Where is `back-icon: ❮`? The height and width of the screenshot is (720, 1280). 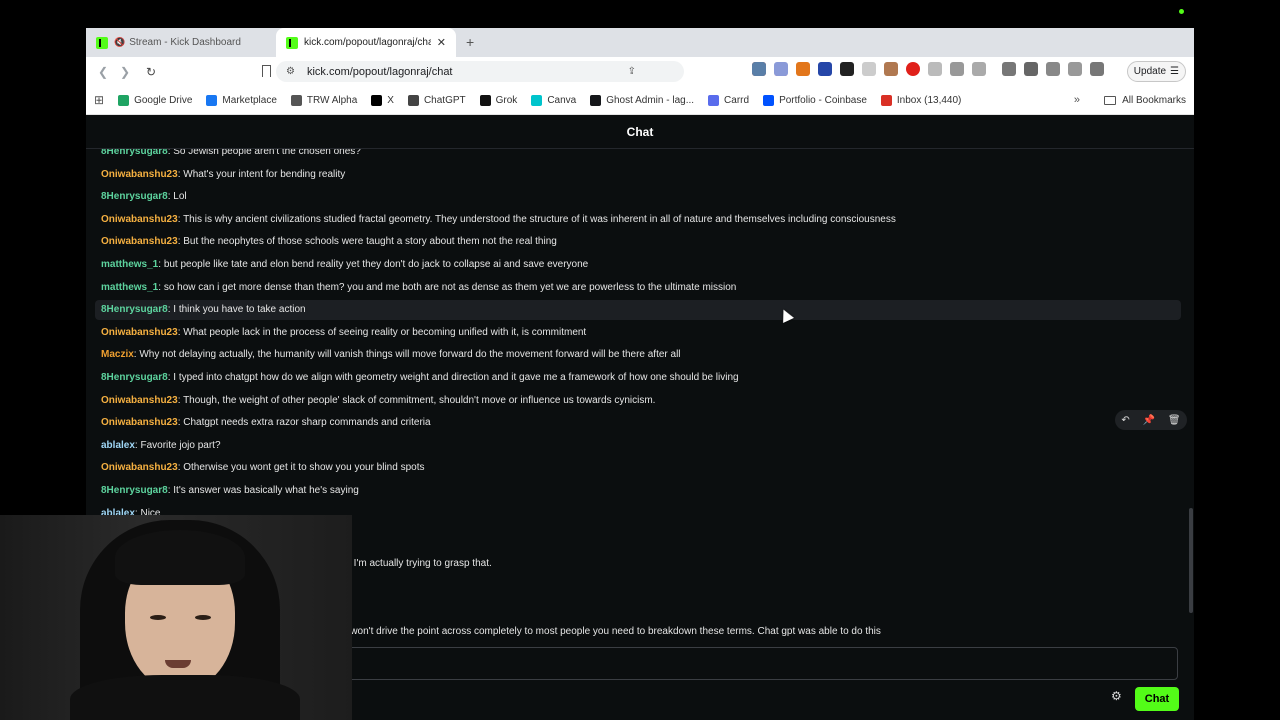 back-icon: ❮ is located at coordinates (103, 72).